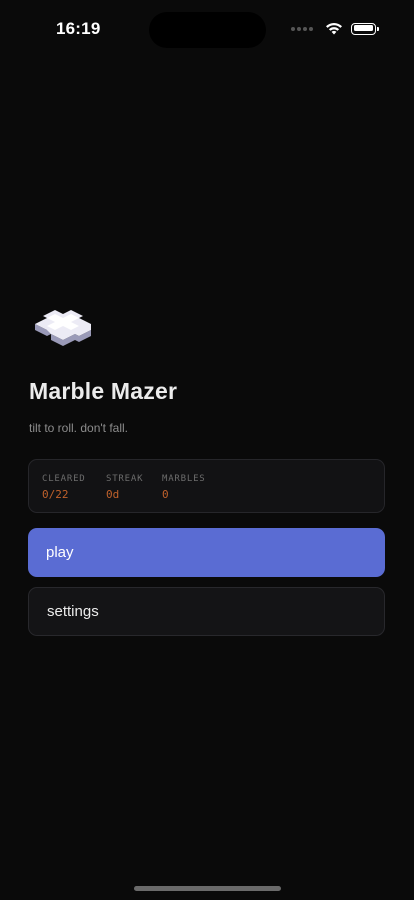 Image resolution: width=414 pixels, height=900 pixels. What do you see at coordinates (206, 552) in the screenshot?
I see `play-button: play` at bounding box center [206, 552].